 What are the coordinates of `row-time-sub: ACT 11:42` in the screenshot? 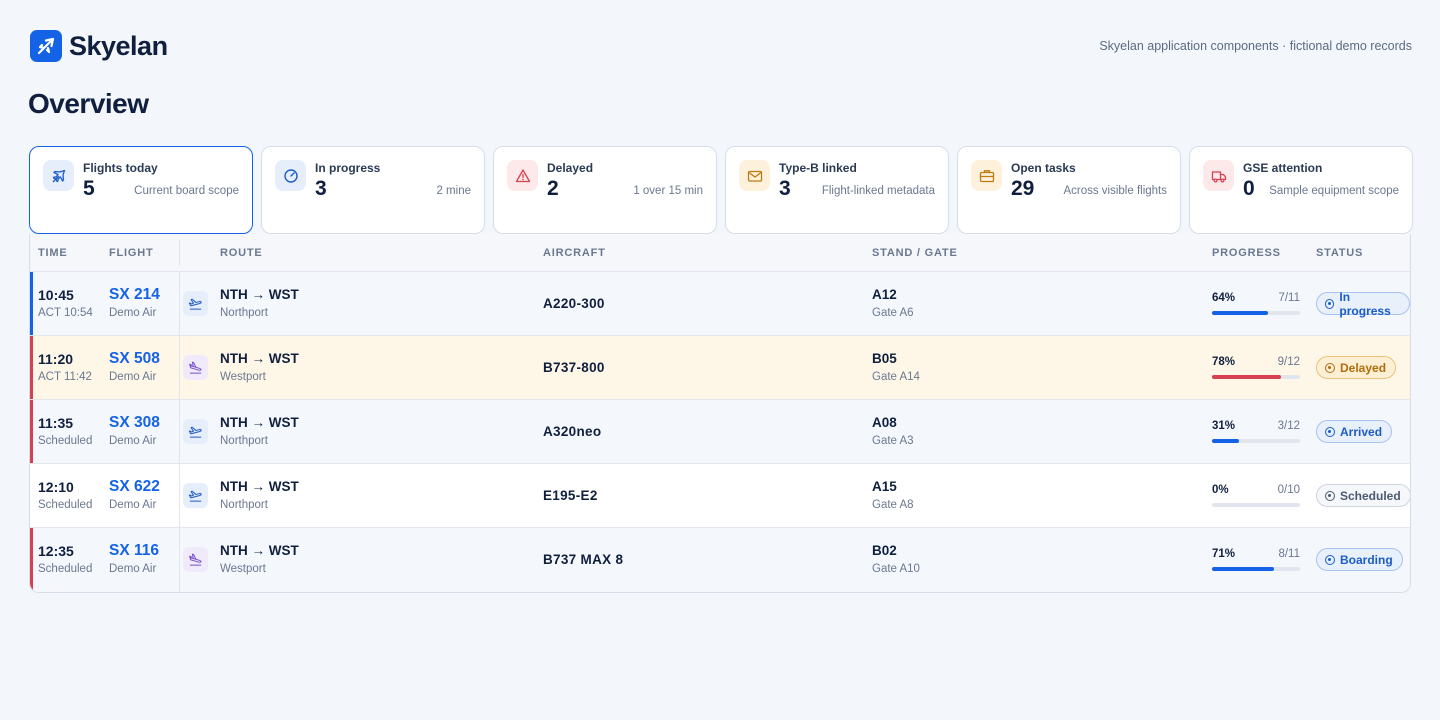 It's located at (65, 377).